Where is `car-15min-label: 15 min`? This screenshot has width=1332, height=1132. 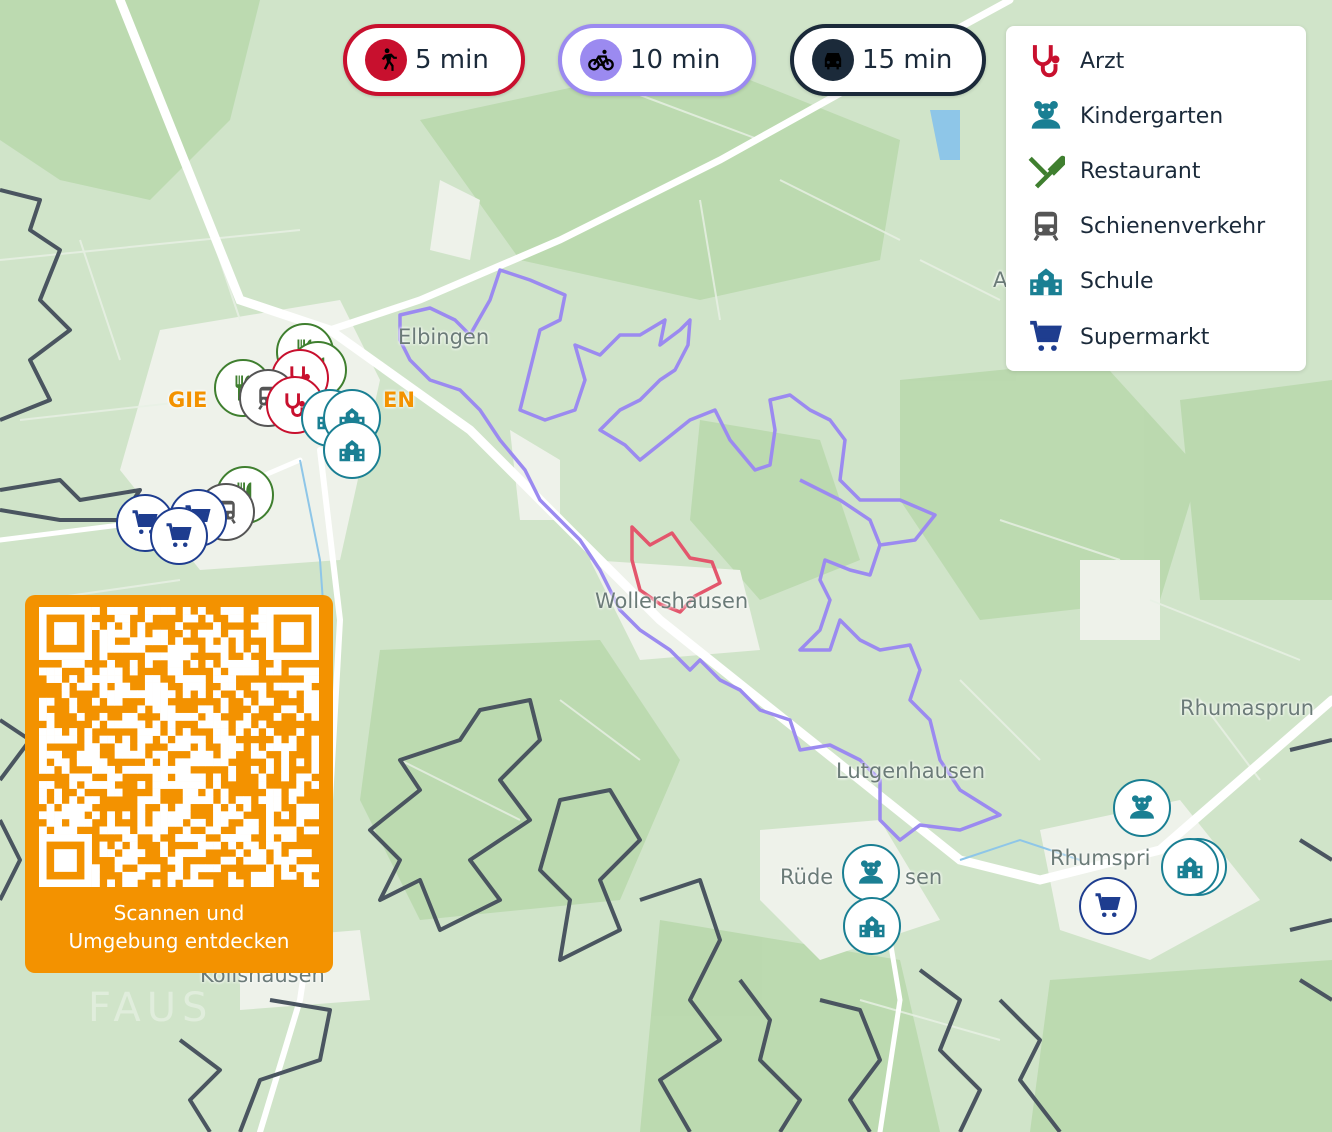 car-15min-label: 15 min is located at coordinates (907, 60).